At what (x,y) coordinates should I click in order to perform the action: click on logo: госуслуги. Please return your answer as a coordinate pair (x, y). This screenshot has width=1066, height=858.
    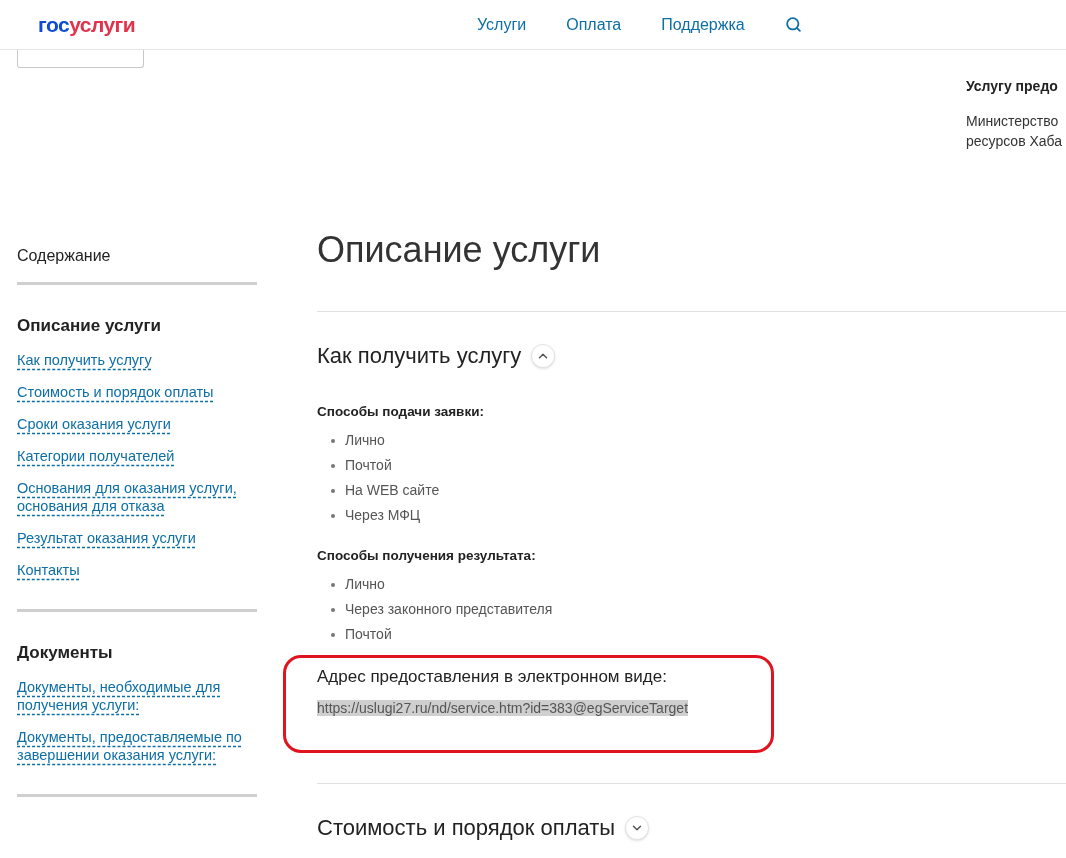
    Looking at the image, I should click on (257, 24).